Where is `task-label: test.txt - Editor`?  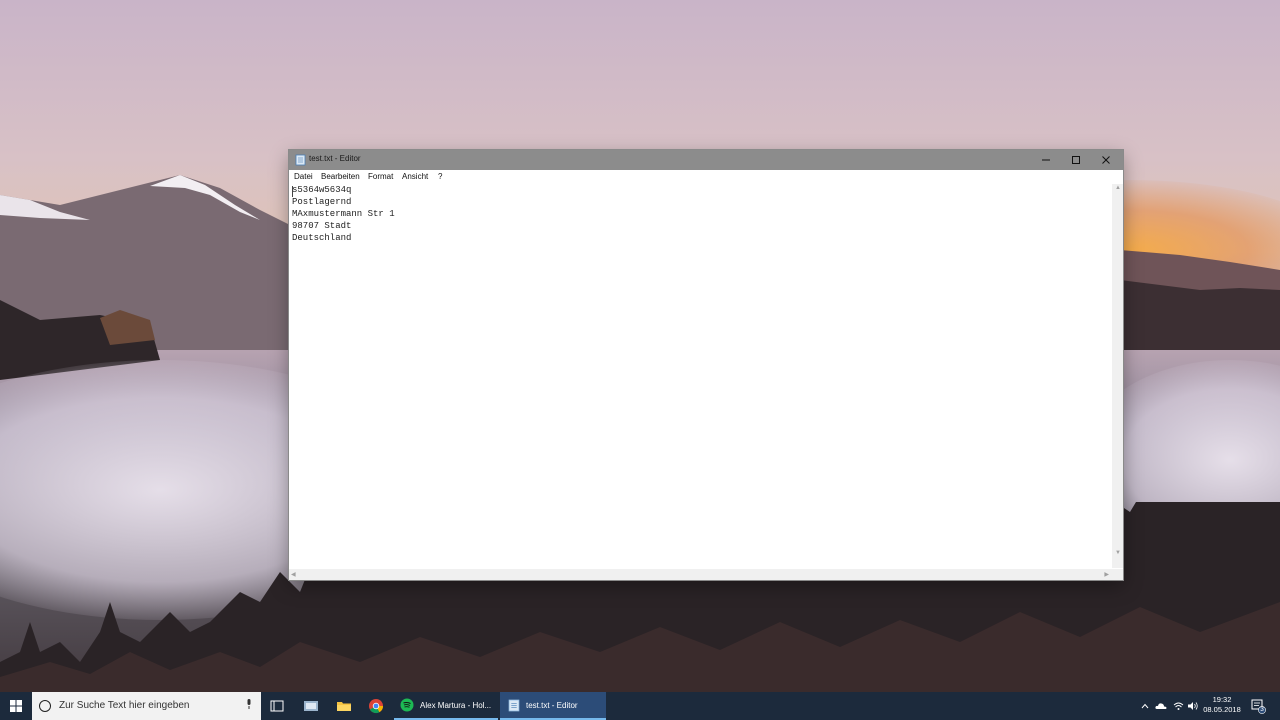 task-label: test.txt - Editor is located at coordinates (552, 705).